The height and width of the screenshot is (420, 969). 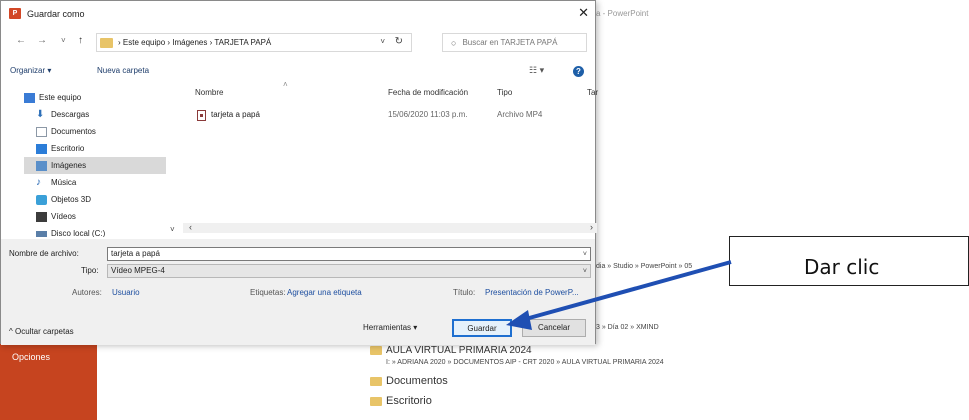 I want to click on arrow-head, so click(x=519, y=320).